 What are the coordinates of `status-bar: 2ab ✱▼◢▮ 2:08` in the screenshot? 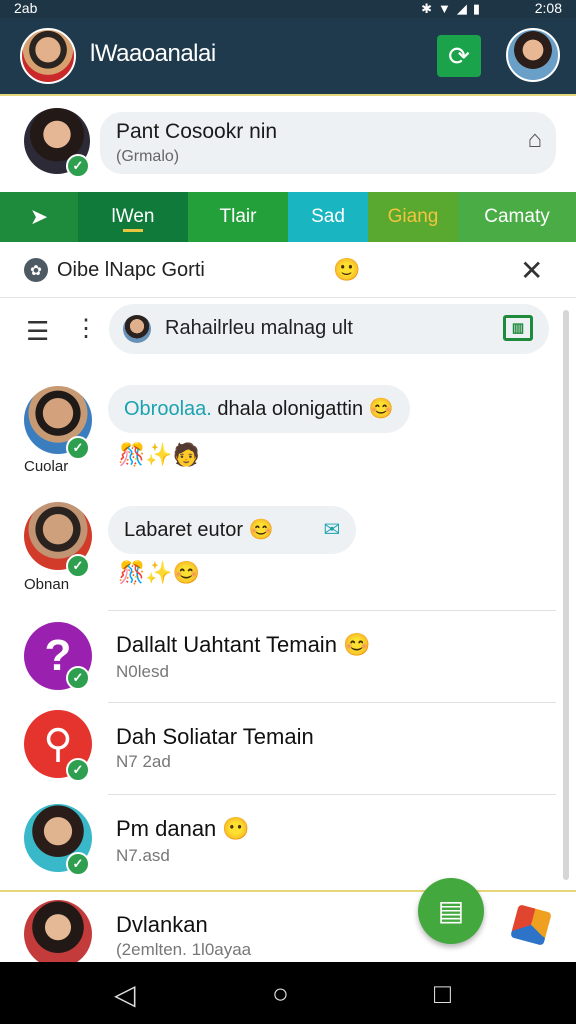 It's located at (288, 9).